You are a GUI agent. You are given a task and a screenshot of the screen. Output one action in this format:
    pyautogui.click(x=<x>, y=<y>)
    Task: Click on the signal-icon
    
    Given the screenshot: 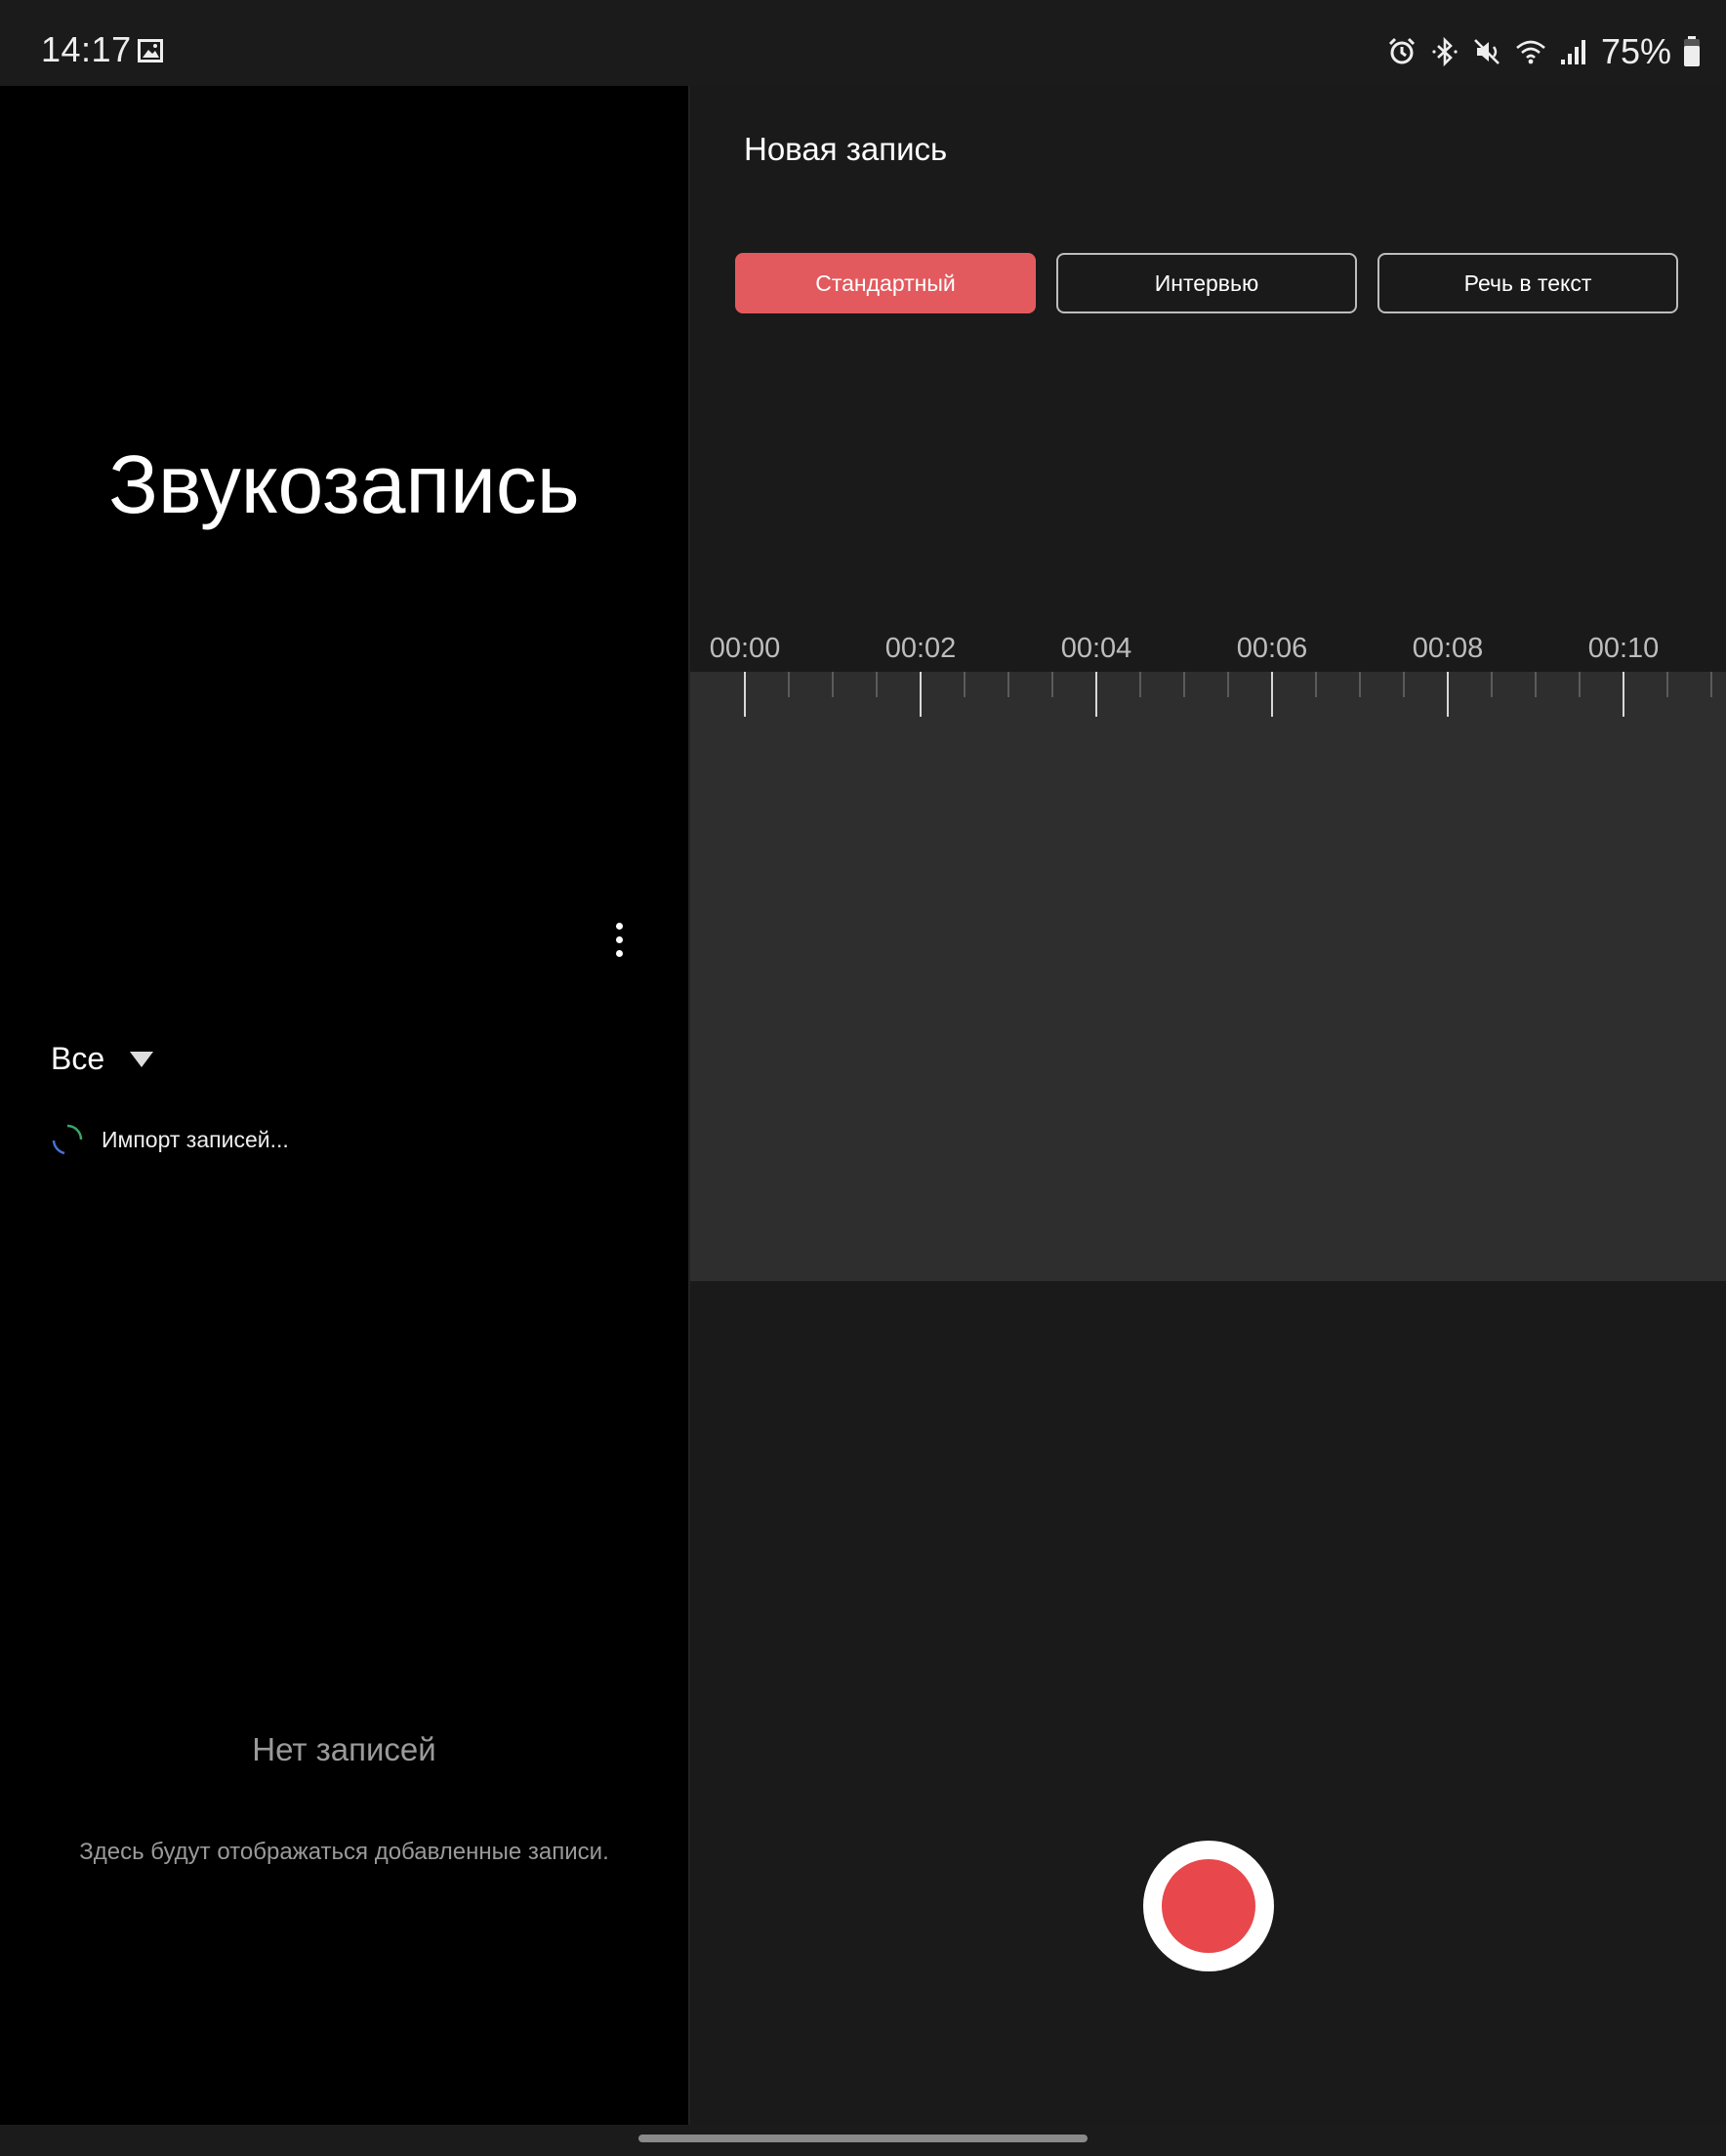 What is the action you would take?
    pyautogui.click(x=1572, y=52)
    